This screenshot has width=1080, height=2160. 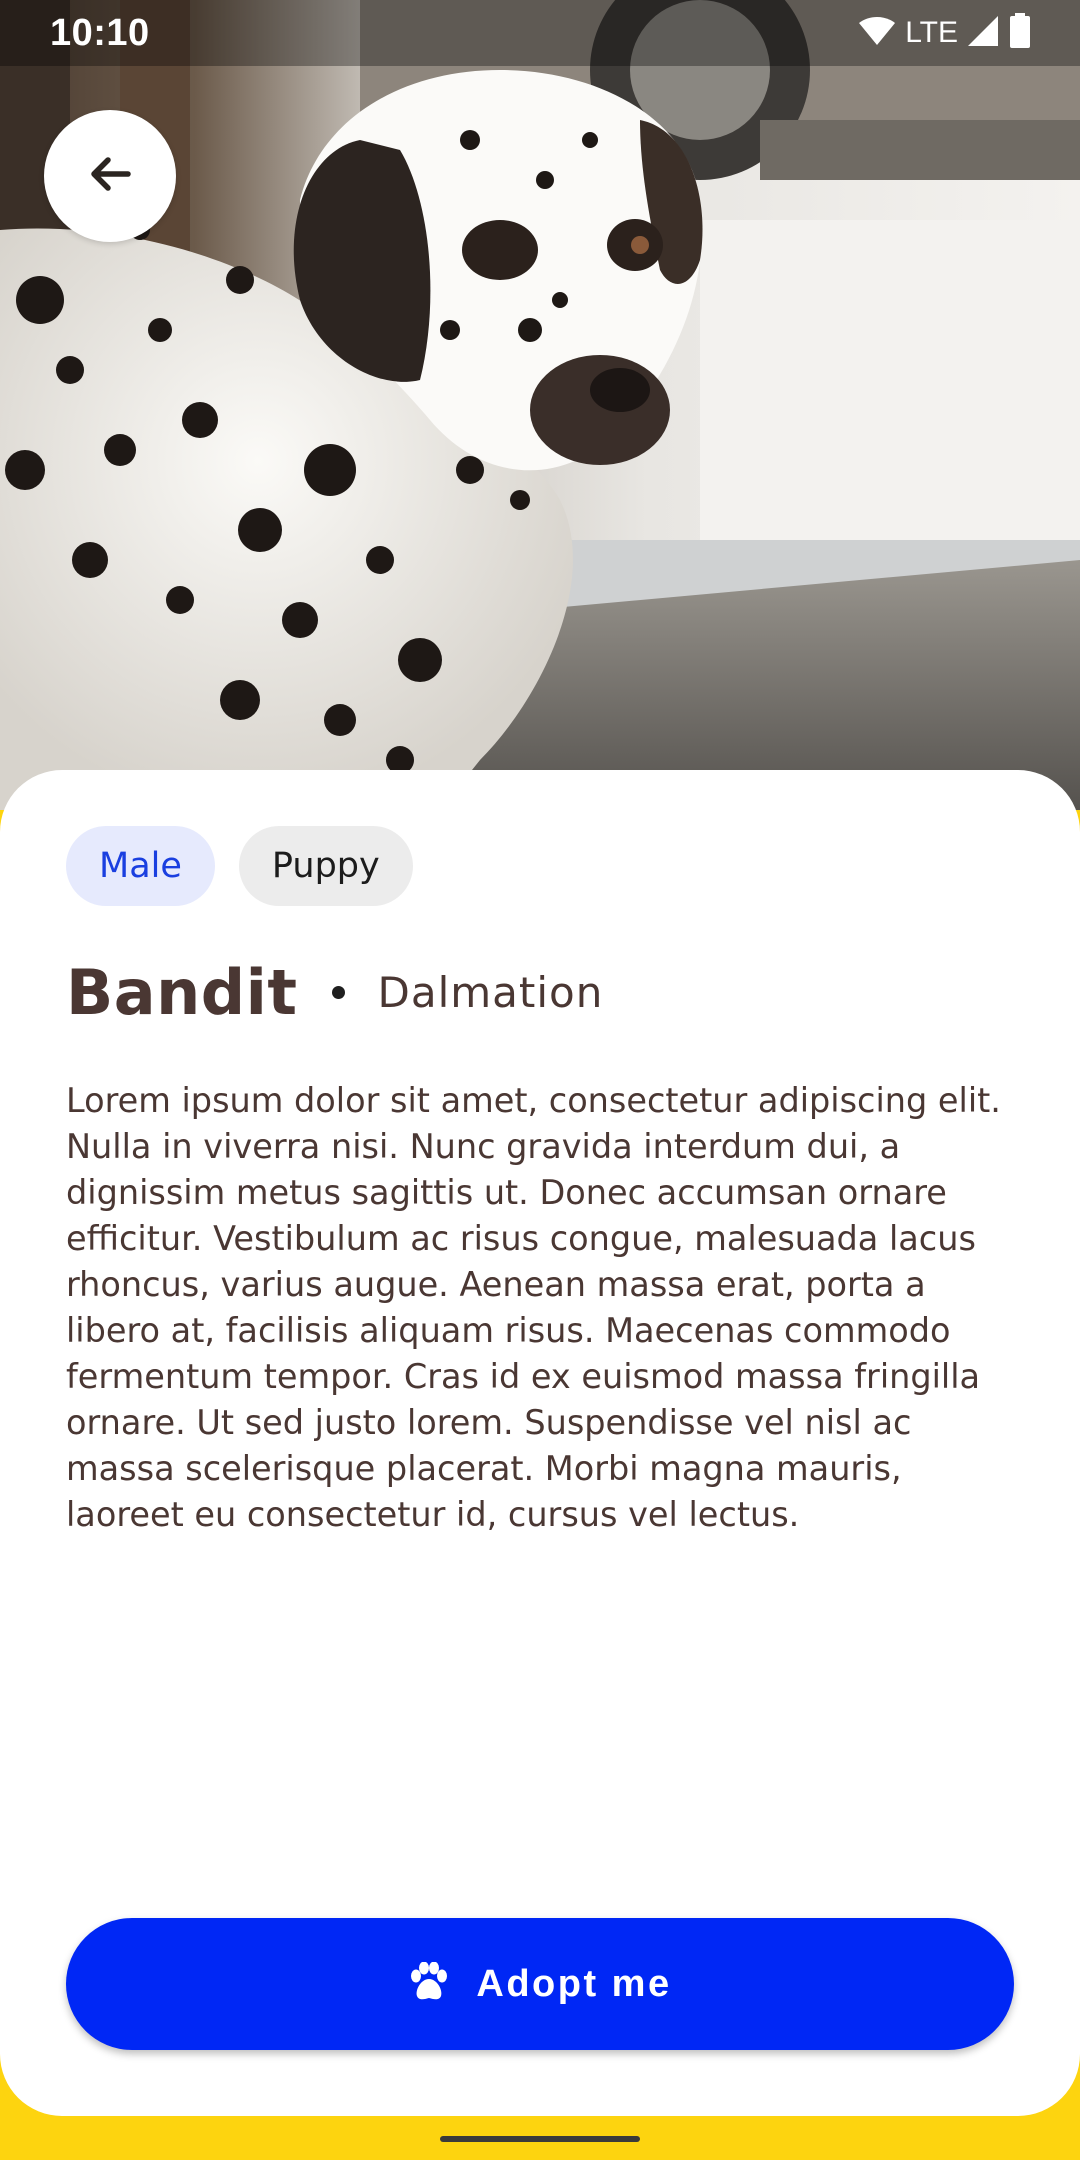 I want to click on arrow-left-icon, so click(x=110, y=176).